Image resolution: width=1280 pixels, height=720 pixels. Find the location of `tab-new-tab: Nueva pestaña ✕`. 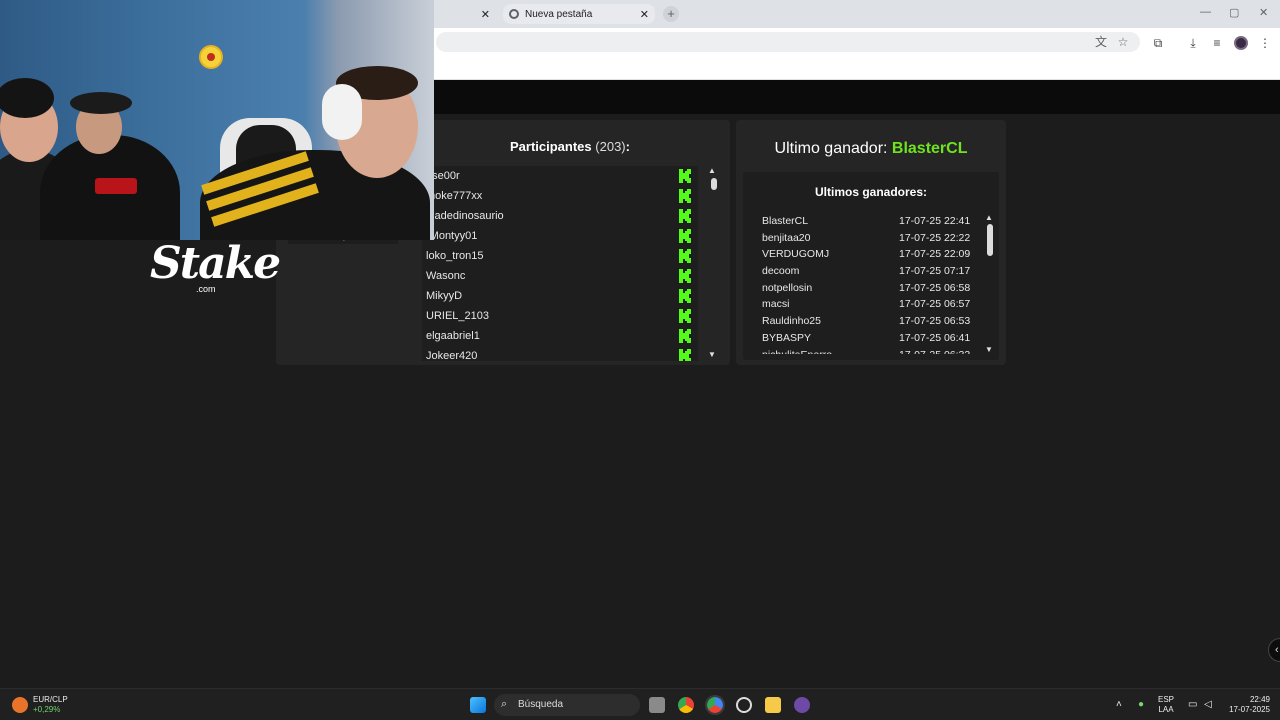

tab-new-tab: Nueva pestaña ✕ is located at coordinates (579, 14).